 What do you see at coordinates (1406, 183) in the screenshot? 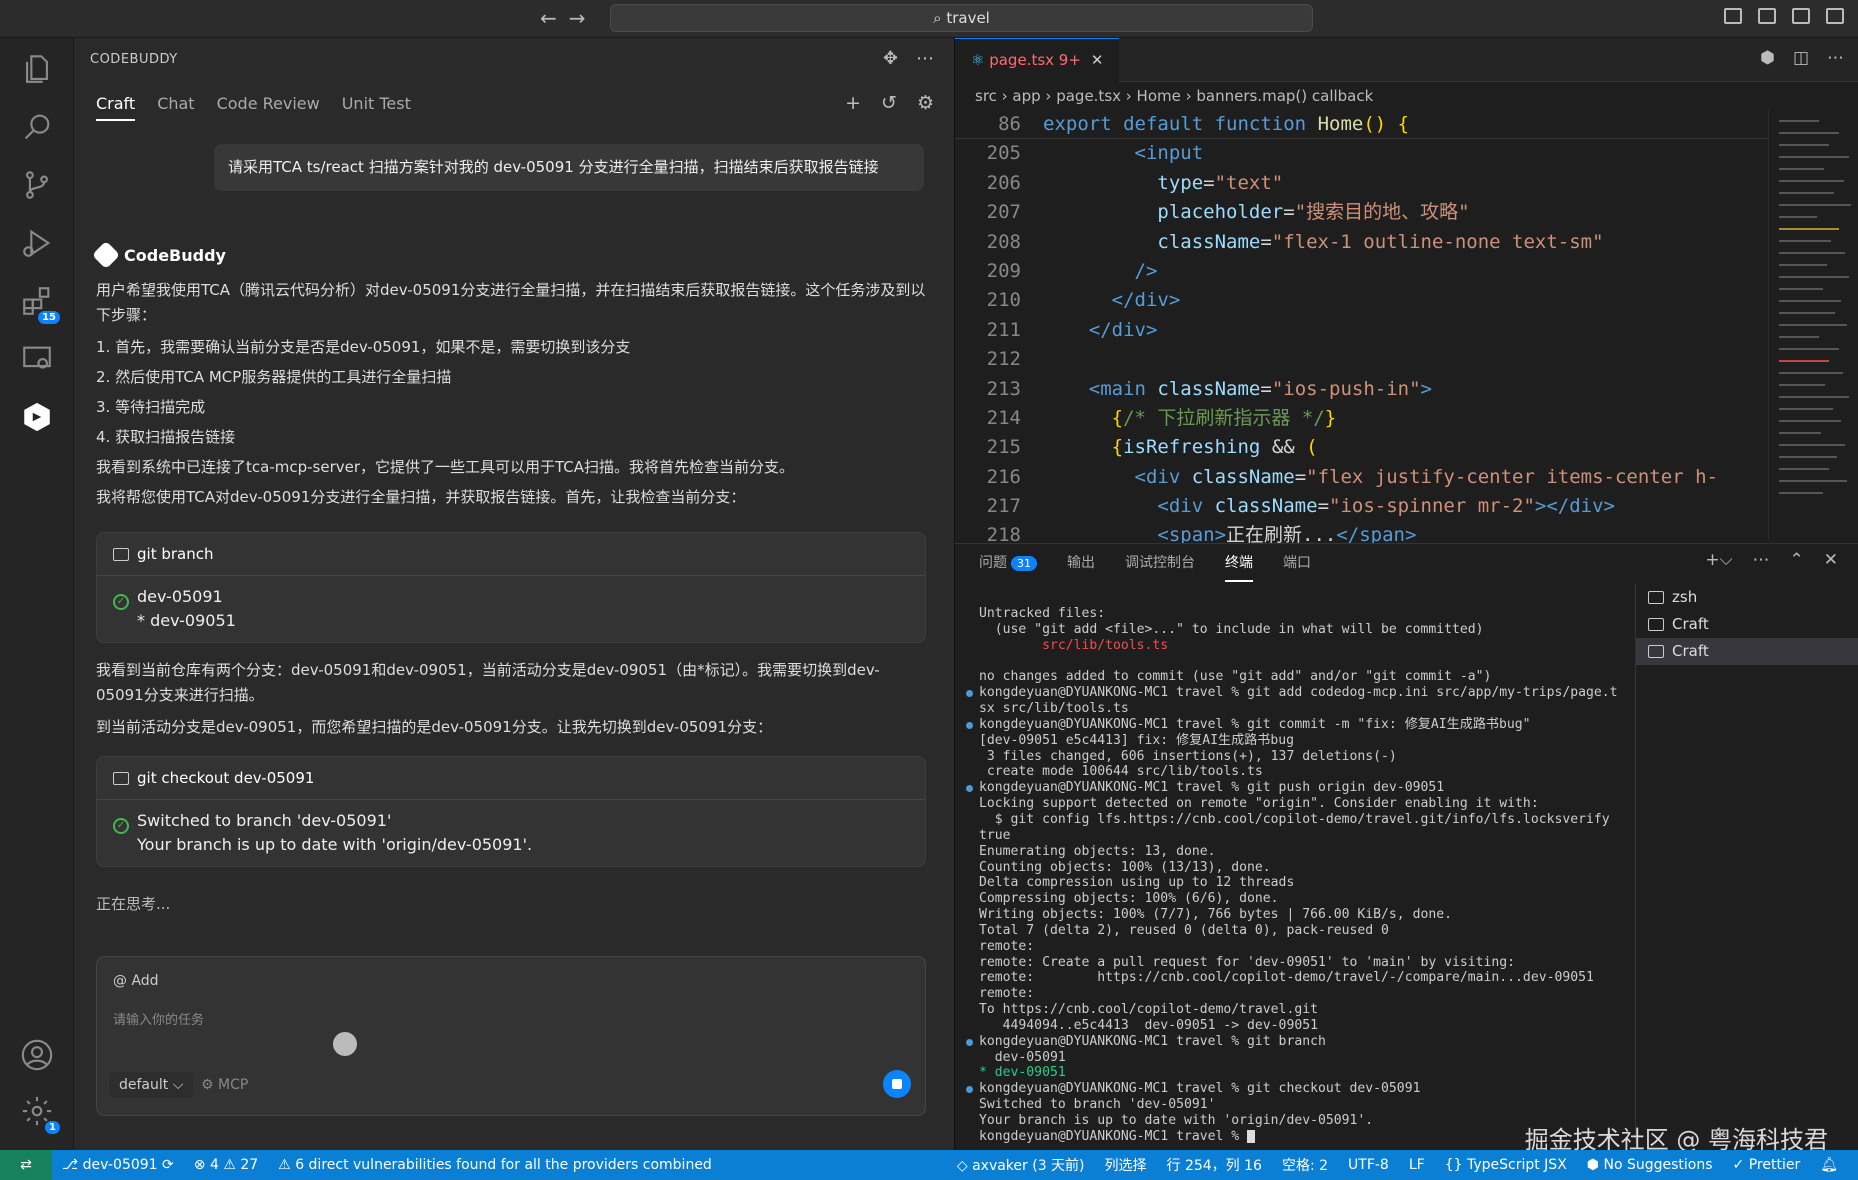
I see `code-line: 206 type="text"` at bounding box center [1406, 183].